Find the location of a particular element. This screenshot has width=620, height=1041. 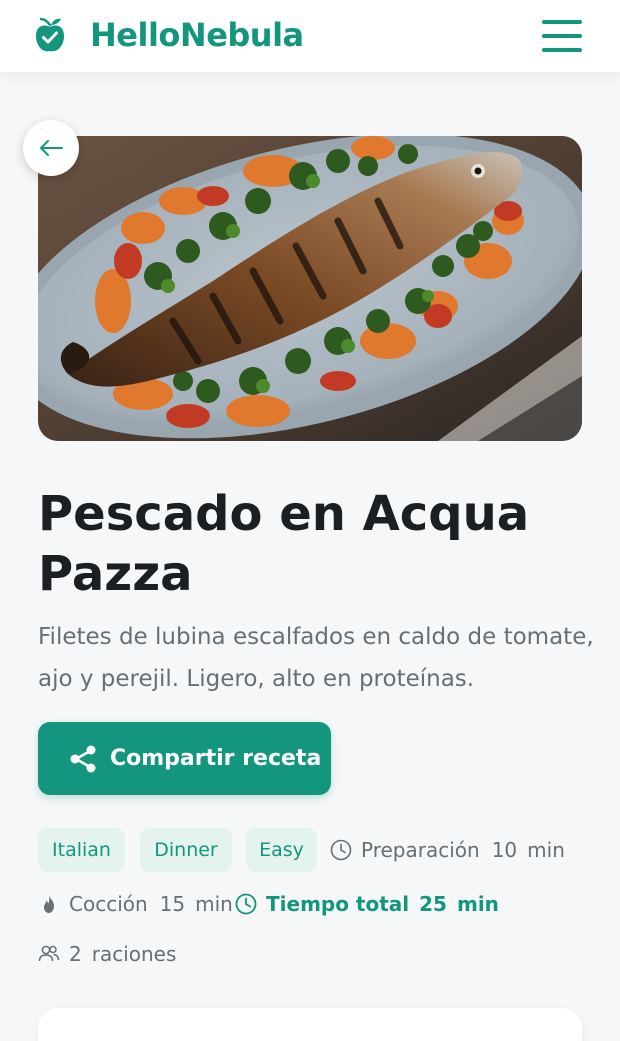

cook-time-value: 15 is located at coordinates (172, 904).